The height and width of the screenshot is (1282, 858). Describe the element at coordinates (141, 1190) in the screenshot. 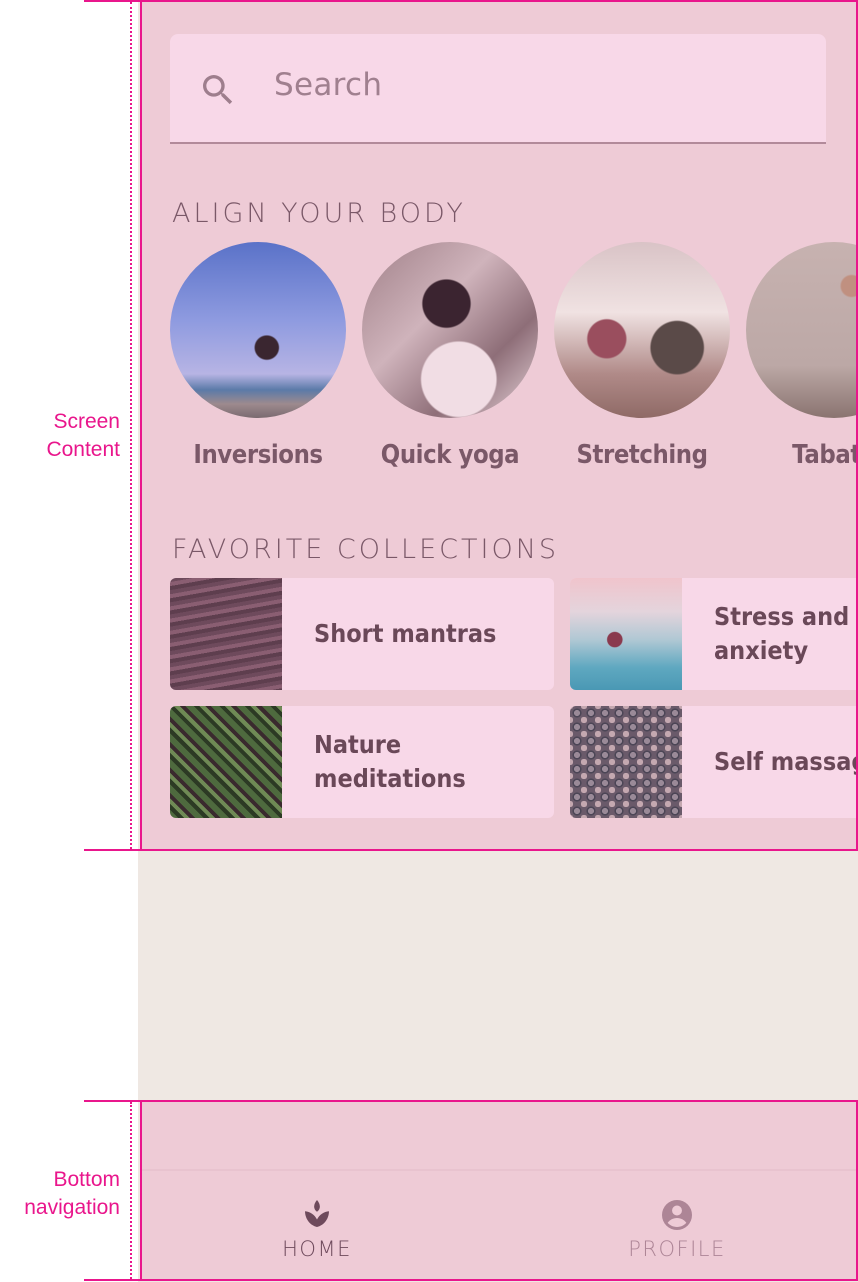

I see `bottom-nav-left-marker` at that location.